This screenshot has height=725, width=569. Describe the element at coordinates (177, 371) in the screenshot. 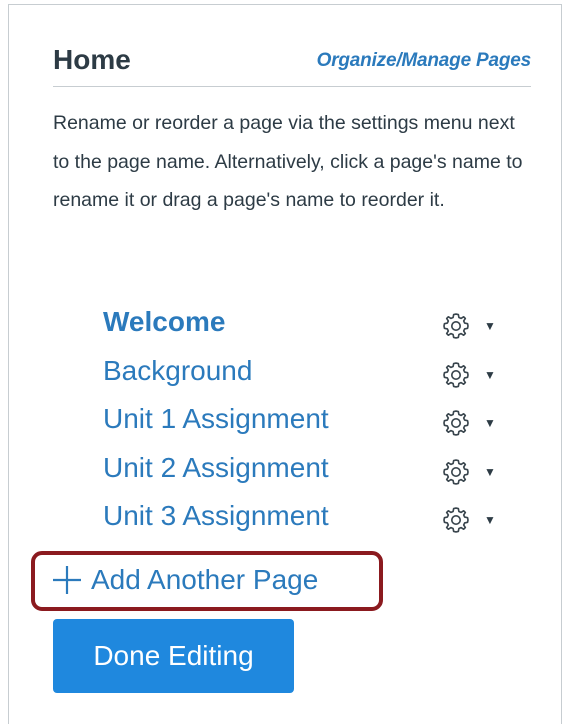

I see `page-link-background: Background` at that location.